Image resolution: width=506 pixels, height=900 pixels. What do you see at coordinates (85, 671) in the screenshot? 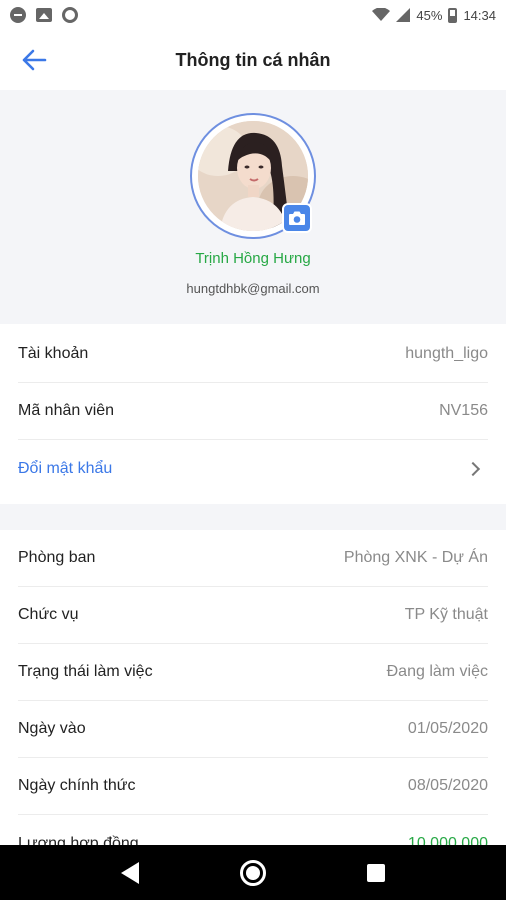
I see `row-label: Trạng thái làm việc` at bounding box center [85, 671].